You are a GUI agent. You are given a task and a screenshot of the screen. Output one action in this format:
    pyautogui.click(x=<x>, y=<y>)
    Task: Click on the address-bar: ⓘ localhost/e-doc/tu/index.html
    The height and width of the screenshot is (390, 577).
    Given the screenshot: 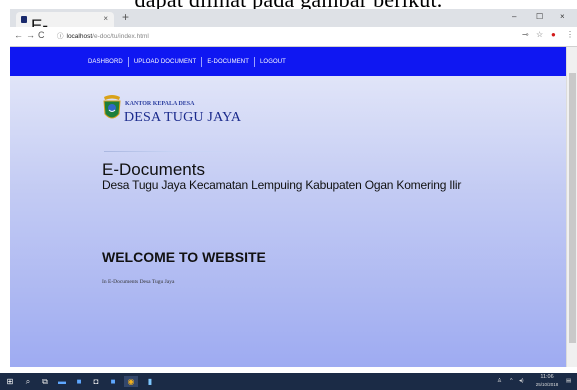 What is the action you would take?
    pyautogui.click(x=297, y=36)
    